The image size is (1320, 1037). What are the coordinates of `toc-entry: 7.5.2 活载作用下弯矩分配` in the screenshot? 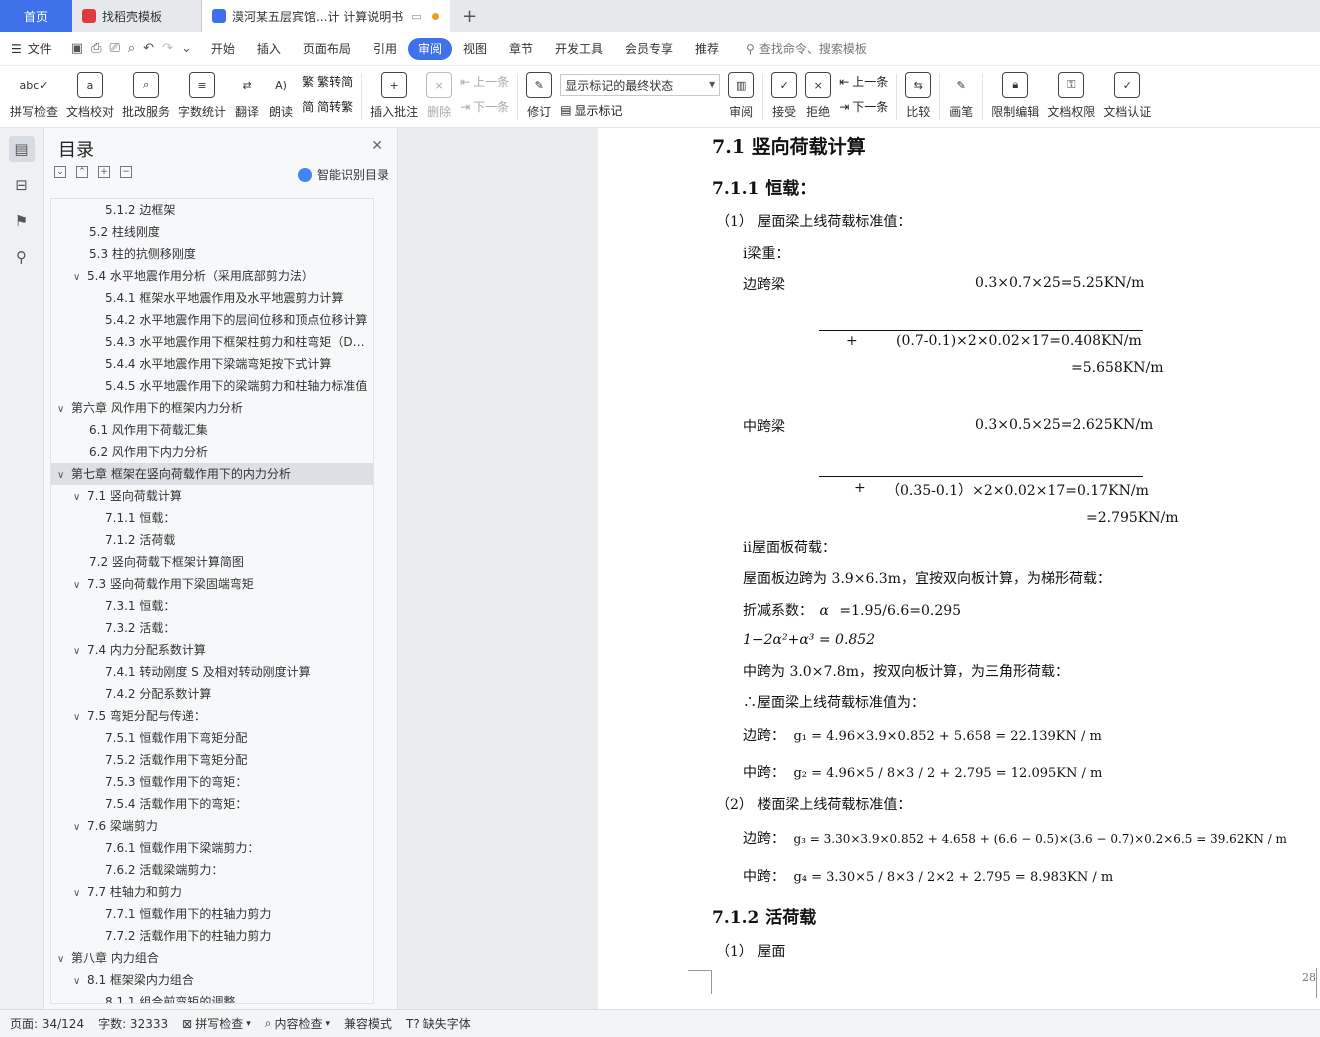 It's located at (212, 760).